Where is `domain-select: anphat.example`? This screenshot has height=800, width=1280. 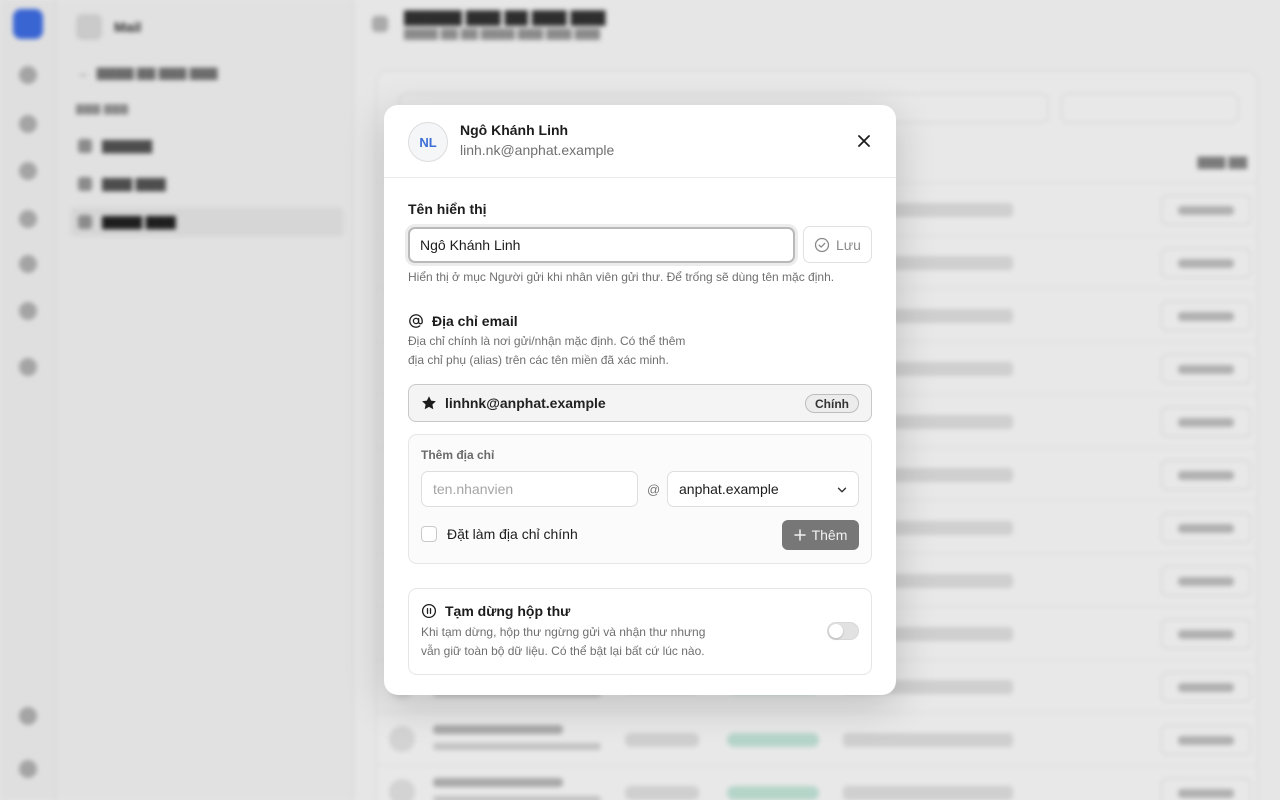
domain-select: anphat.example is located at coordinates (763, 489).